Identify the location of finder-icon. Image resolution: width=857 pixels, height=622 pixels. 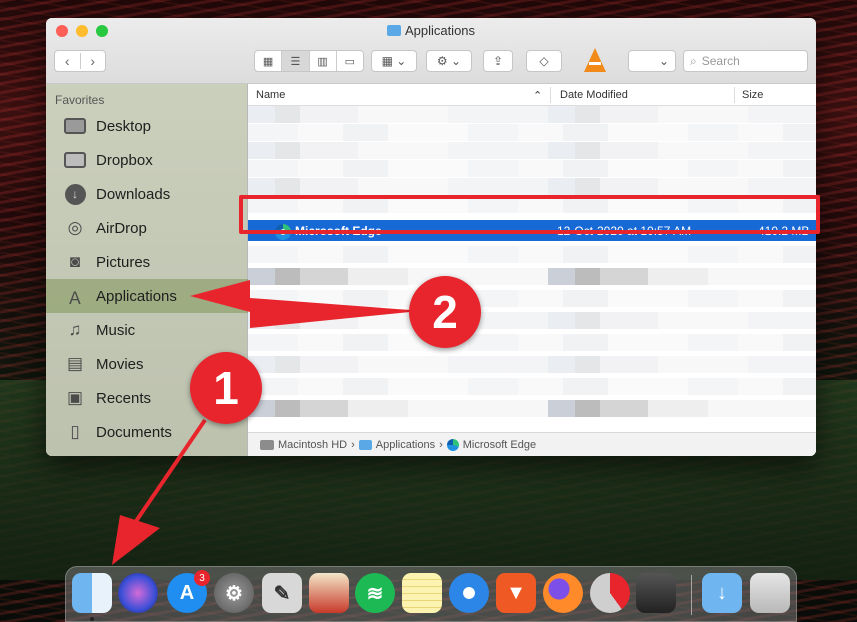
(92, 593).